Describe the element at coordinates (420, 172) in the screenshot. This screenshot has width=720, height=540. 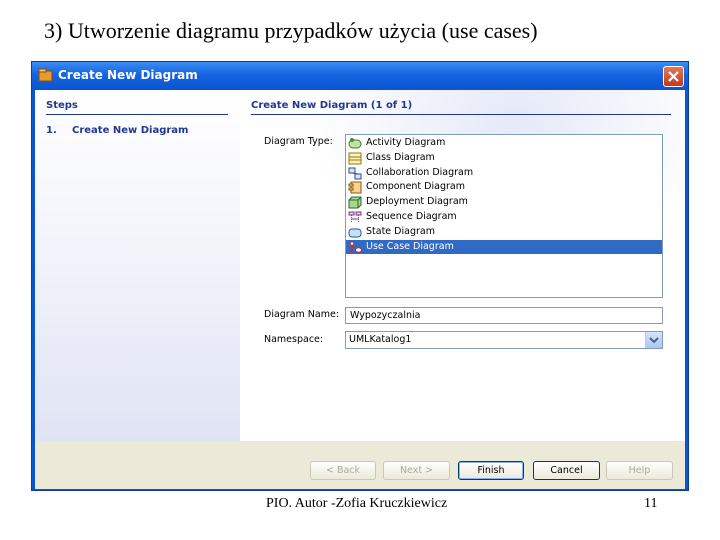
I see `list-item-label: Collaboration Diagram` at that location.